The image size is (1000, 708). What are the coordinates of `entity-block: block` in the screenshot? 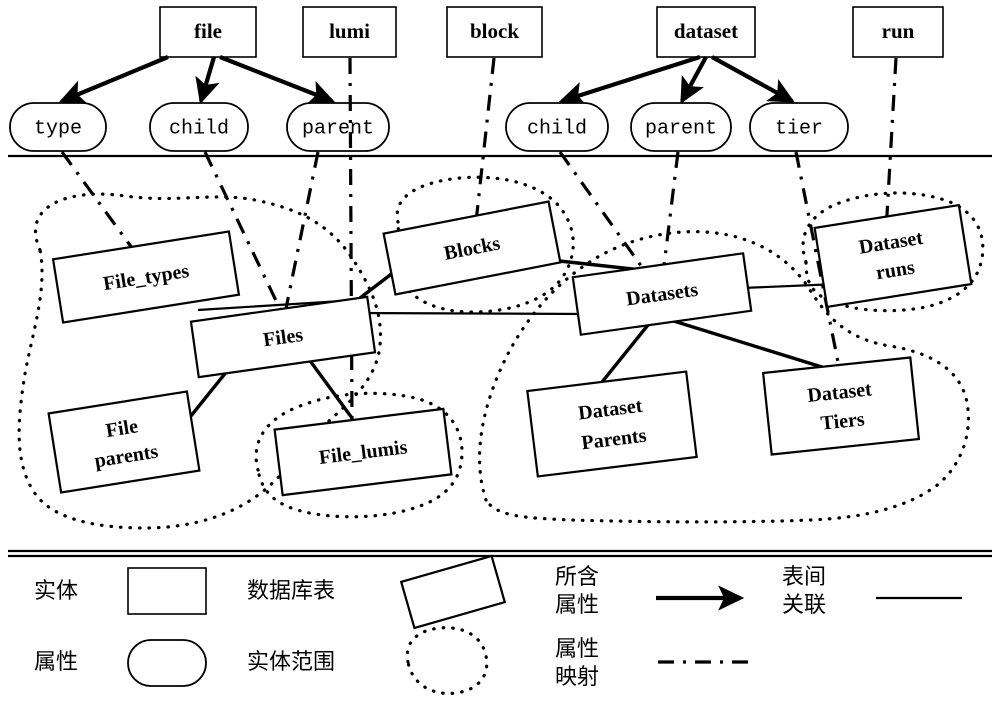 It's located at (494, 32).